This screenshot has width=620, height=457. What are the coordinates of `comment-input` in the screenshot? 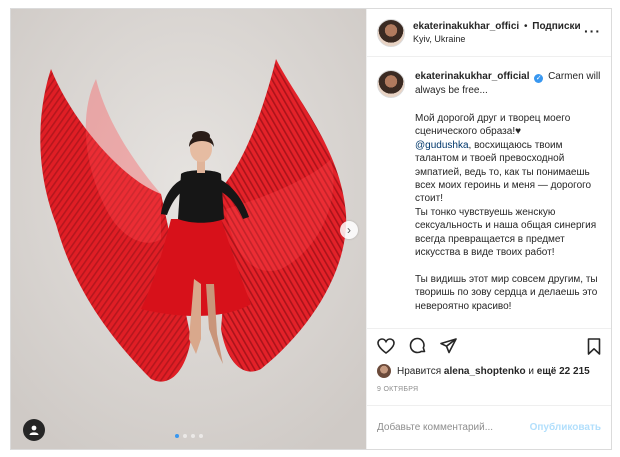 It's located at (452, 427).